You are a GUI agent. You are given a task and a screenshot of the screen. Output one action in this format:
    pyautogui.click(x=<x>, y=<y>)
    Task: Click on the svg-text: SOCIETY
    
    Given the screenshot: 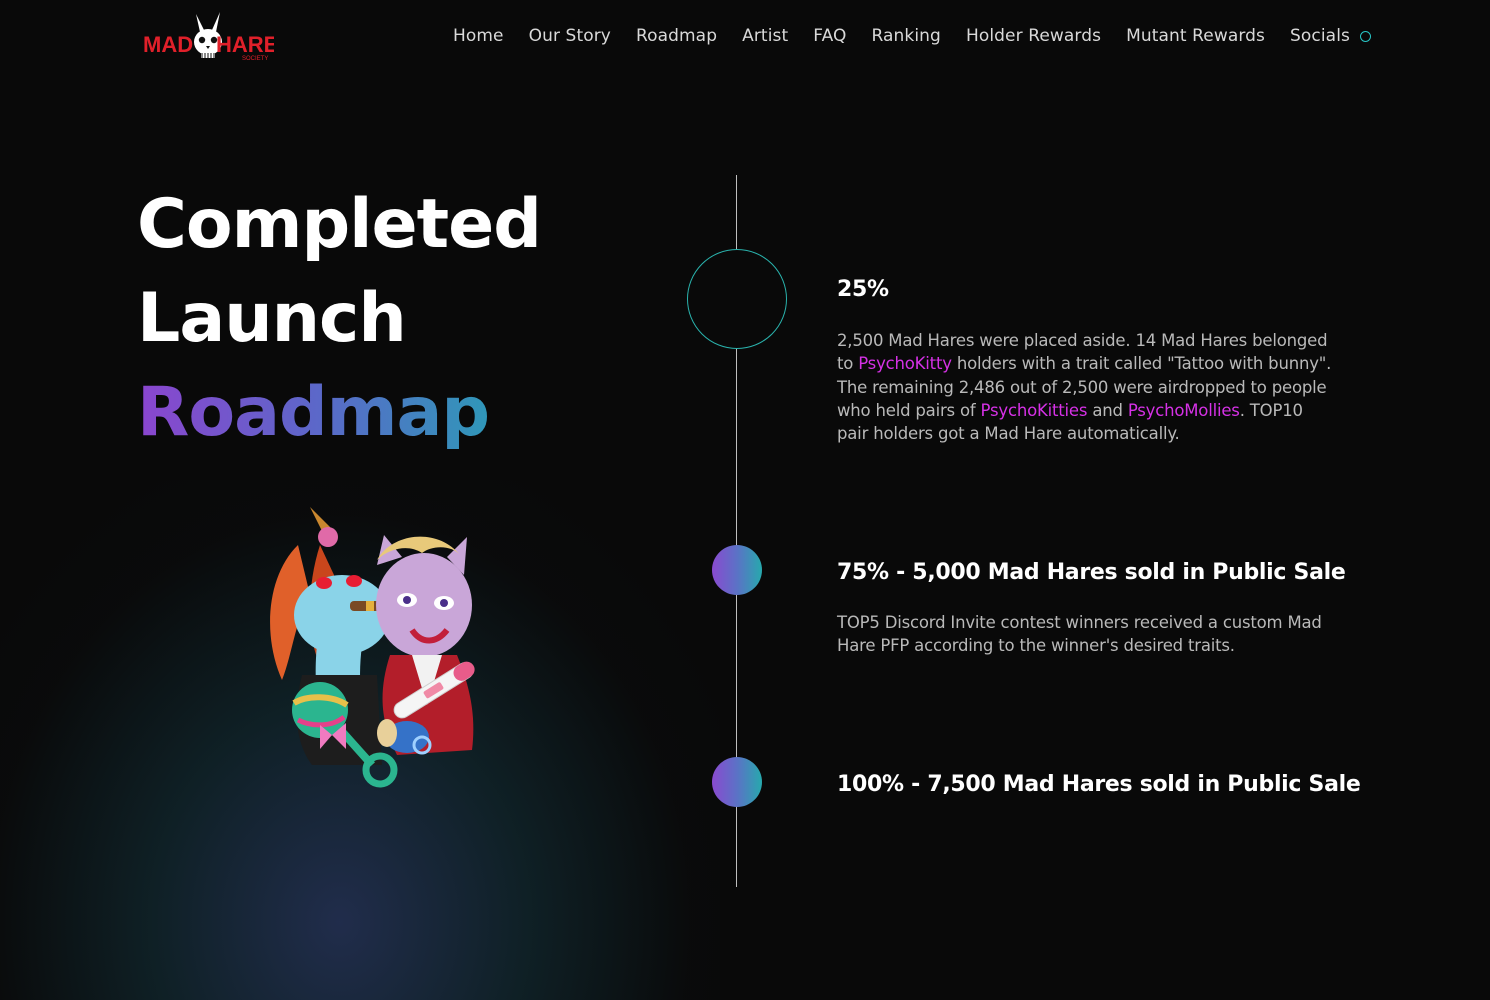 What is the action you would take?
    pyautogui.click(x=255, y=59)
    